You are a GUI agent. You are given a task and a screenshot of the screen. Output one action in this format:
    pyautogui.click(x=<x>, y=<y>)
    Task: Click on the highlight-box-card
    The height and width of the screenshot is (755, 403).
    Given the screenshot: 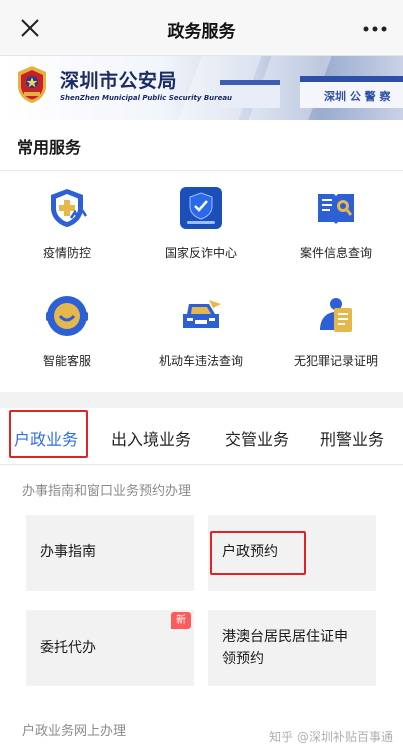 What is the action you would take?
    pyautogui.click(x=258, y=553)
    